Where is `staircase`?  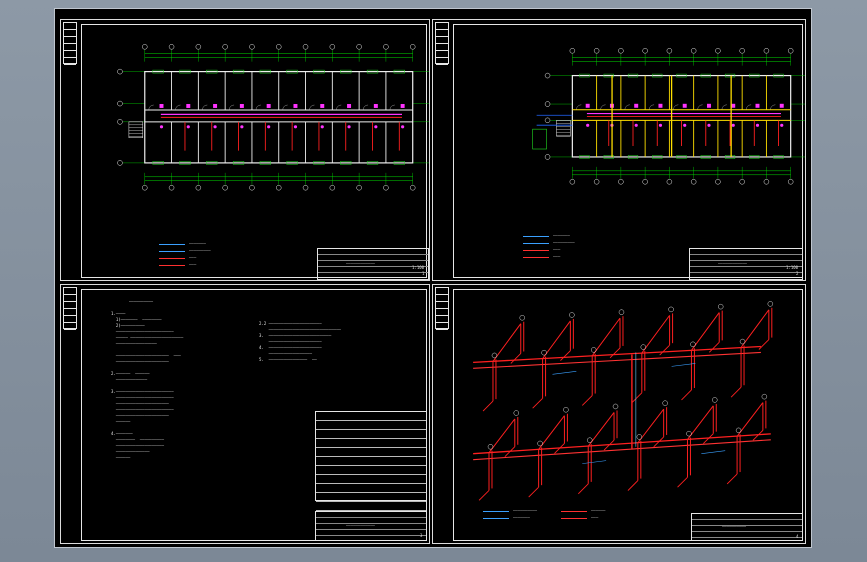
staircase is located at coordinates (136, 129).